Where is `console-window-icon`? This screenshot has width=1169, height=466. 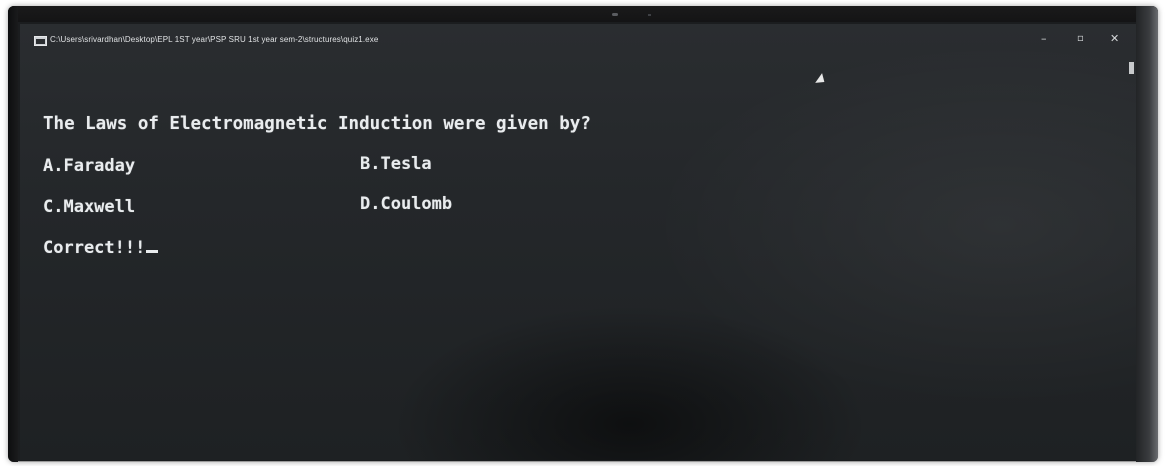 console-window-icon is located at coordinates (40, 41).